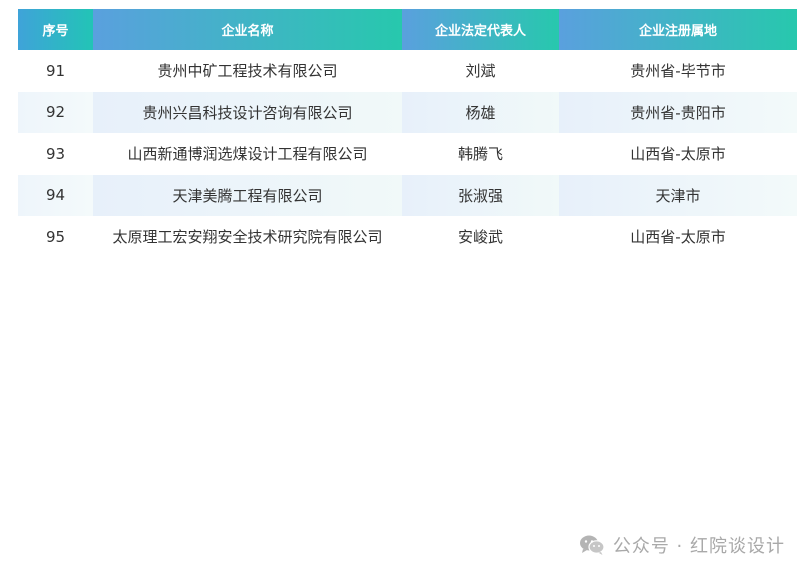 Image resolution: width=810 pixels, height=576 pixels. What do you see at coordinates (247, 29) in the screenshot?
I see `header-company-name: 企业名称` at bounding box center [247, 29].